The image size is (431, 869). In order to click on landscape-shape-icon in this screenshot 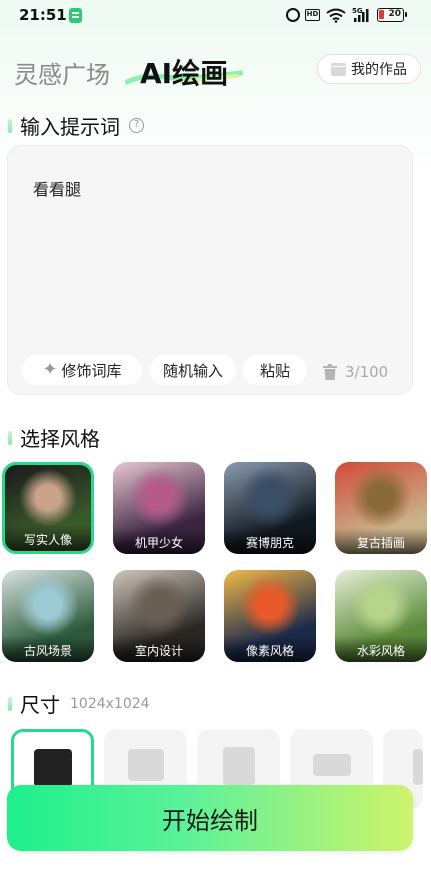, I will do `click(332, 765)`.